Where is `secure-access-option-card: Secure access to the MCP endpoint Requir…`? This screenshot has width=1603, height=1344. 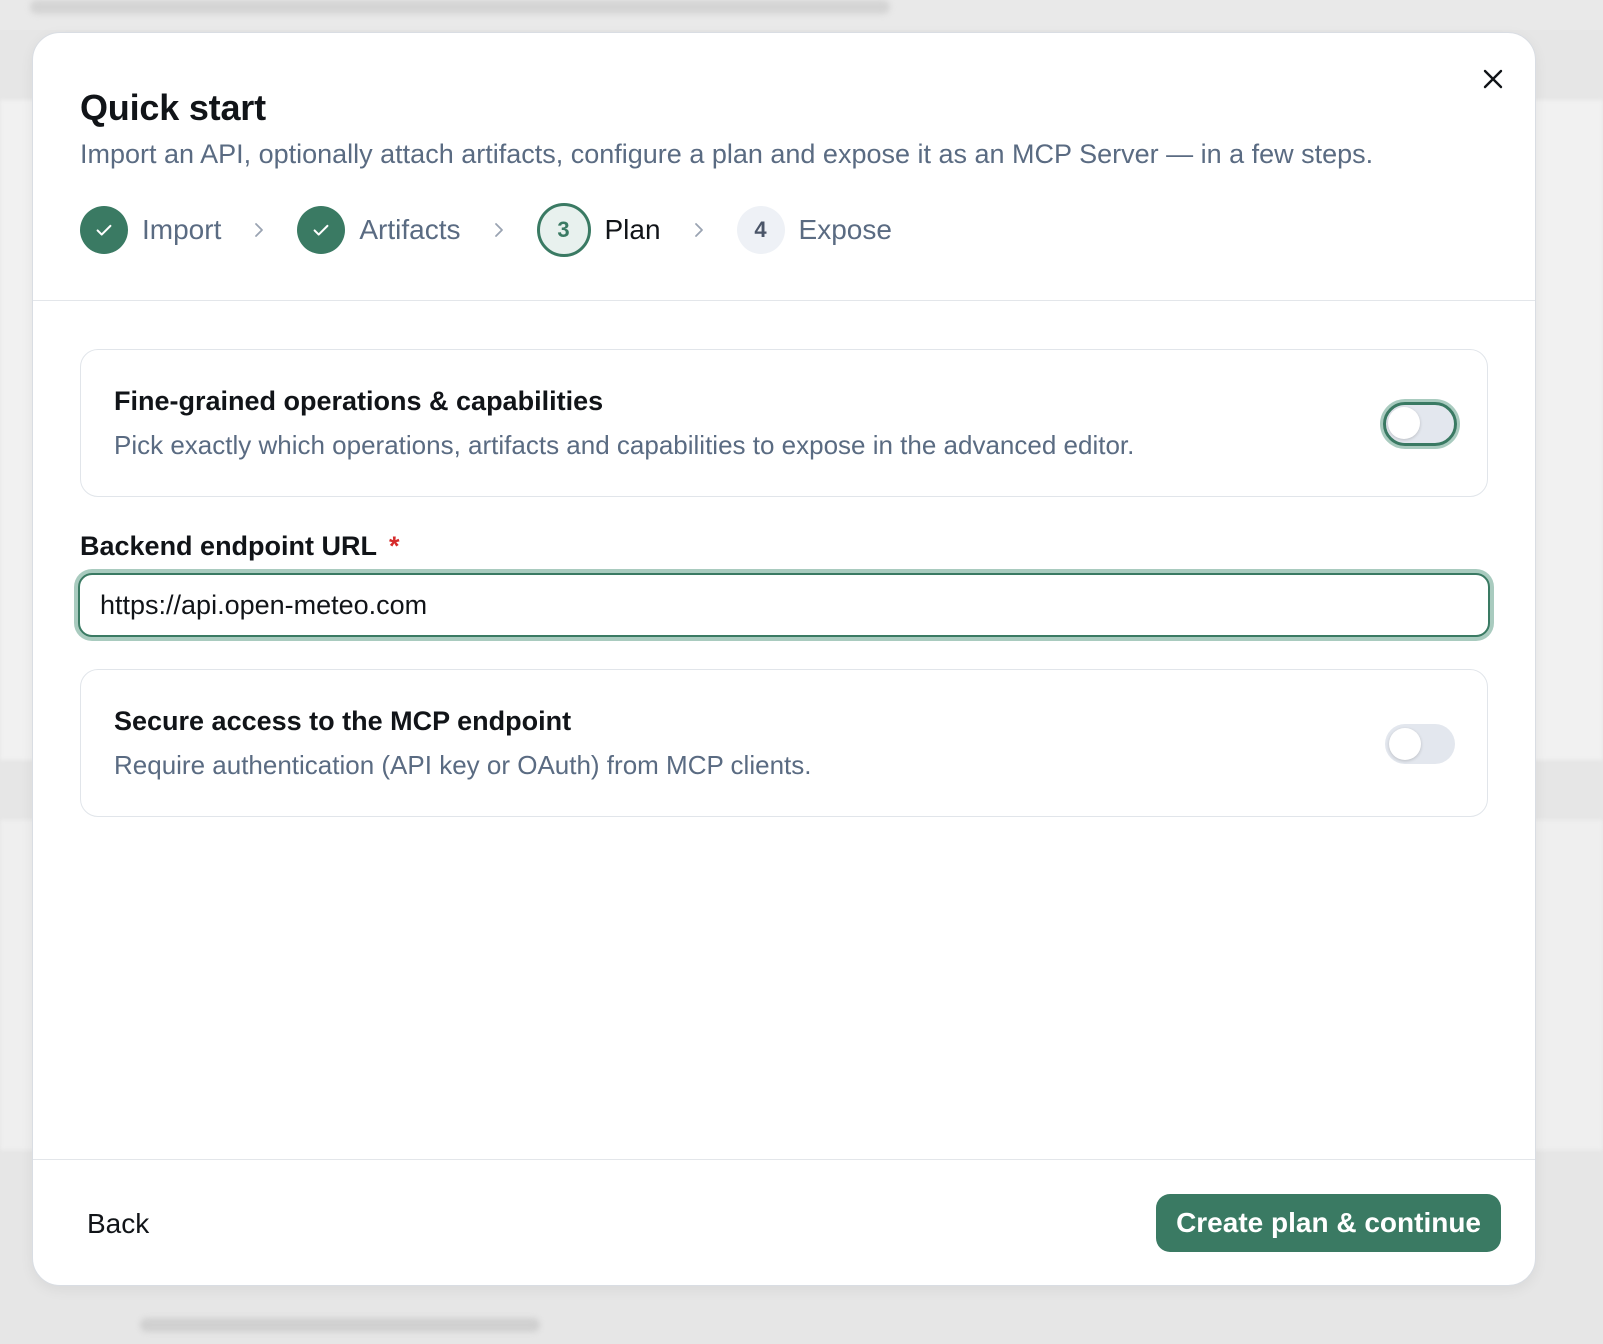
secure-access-option-card: Secure access to the MCP endpoint Requir… is located at coordinates (784, 743).